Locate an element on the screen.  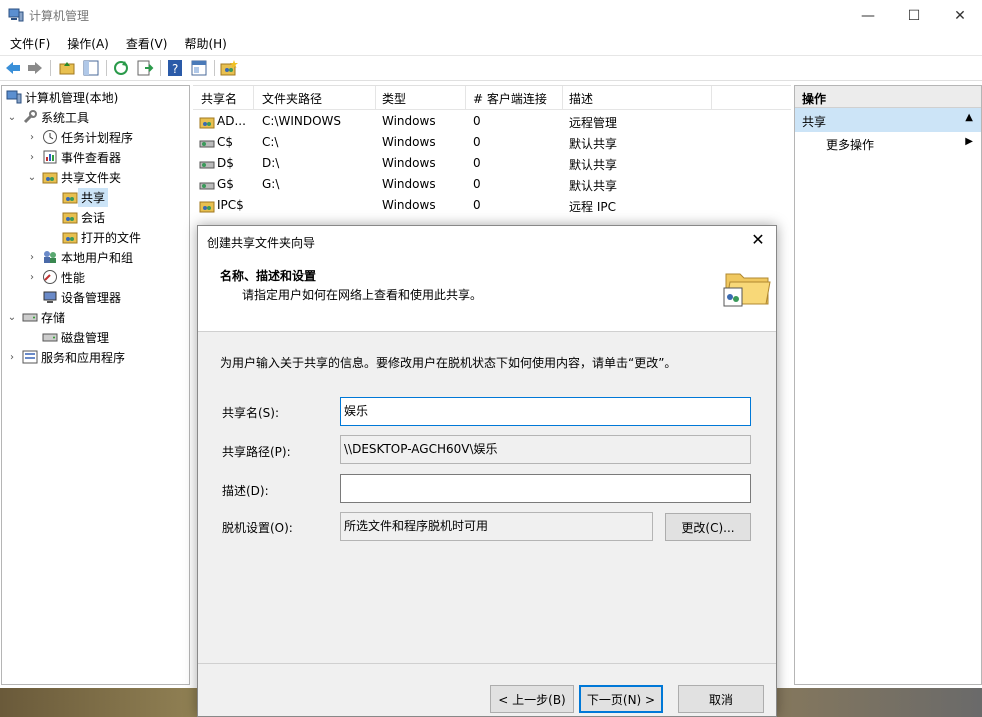
tree-item-event-viewer: › 事件查看器 is located at coordinates (73, 157).